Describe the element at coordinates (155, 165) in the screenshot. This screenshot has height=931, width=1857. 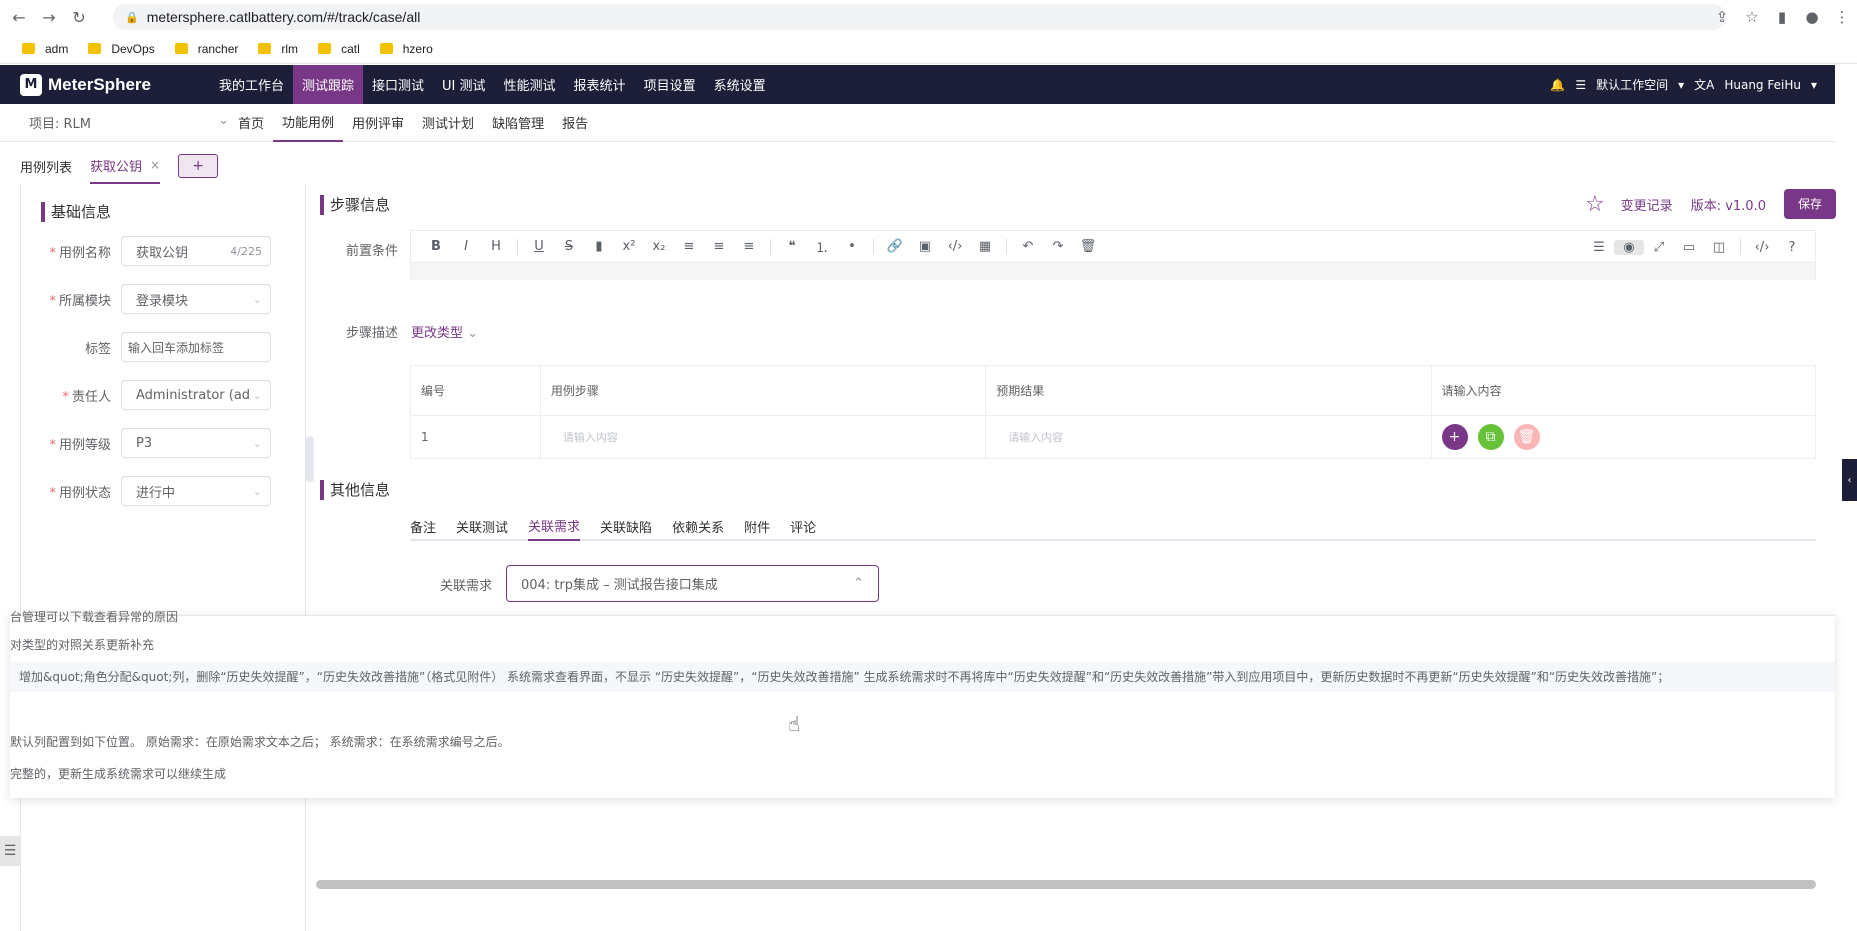
I see `close-icon: ×` at that location.